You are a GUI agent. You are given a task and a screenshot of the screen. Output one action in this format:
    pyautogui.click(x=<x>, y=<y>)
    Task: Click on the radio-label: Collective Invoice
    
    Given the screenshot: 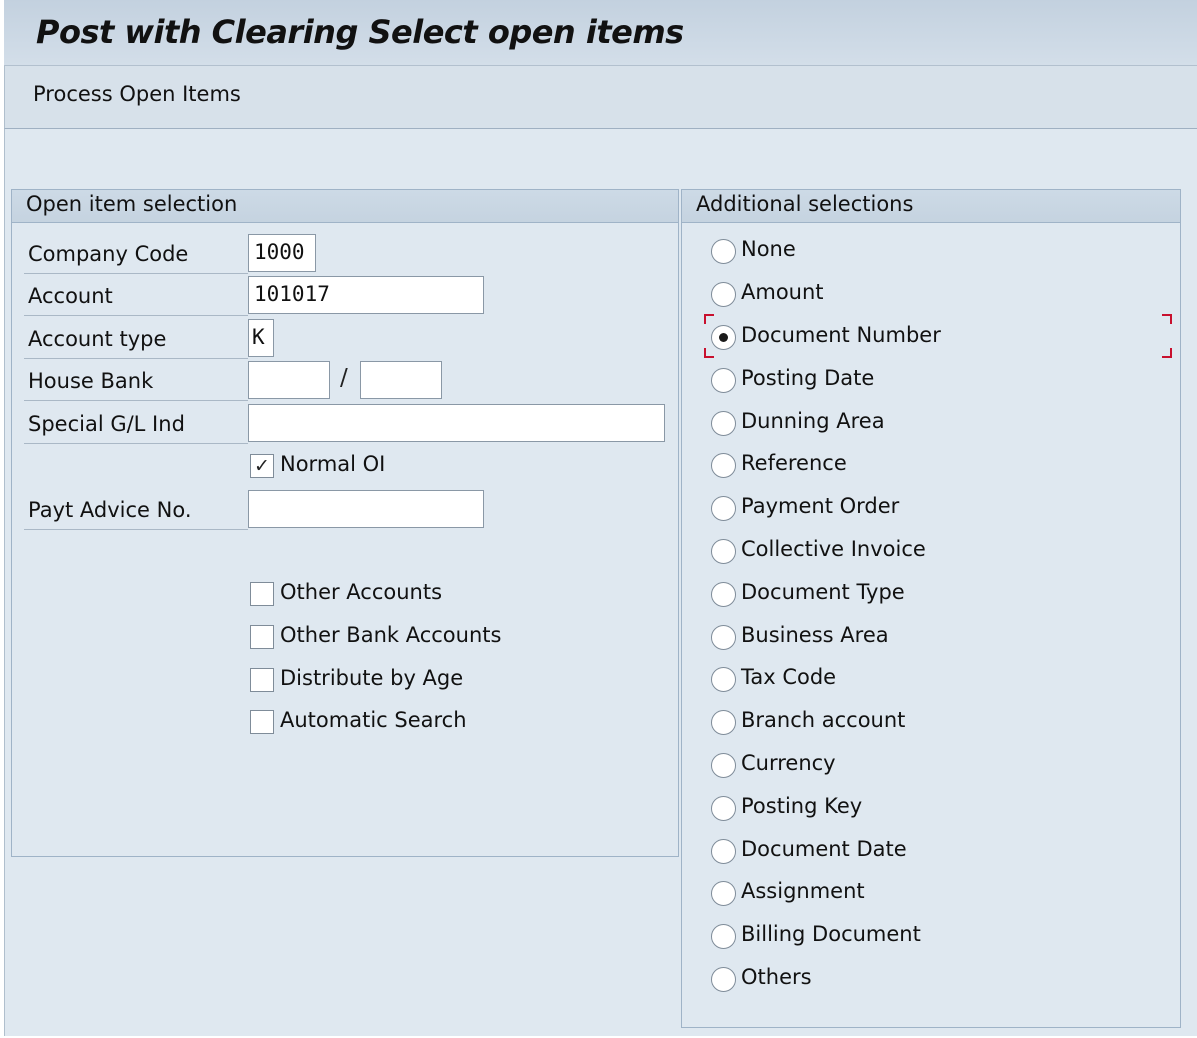 What is the action you would take?
    pyautogui.click(x=833, y=549)
    